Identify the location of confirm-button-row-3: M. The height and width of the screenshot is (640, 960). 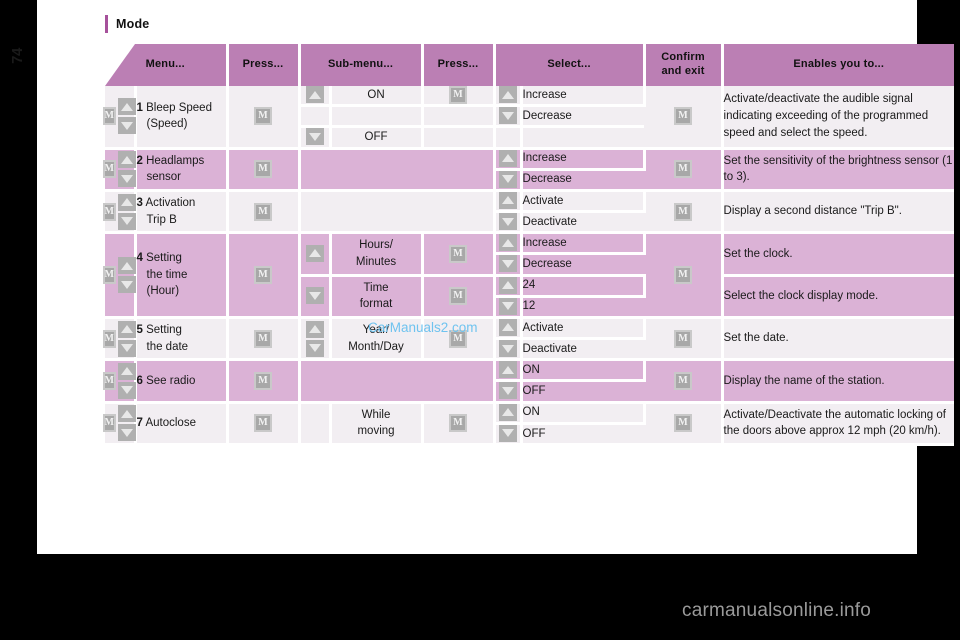
(684, 212).